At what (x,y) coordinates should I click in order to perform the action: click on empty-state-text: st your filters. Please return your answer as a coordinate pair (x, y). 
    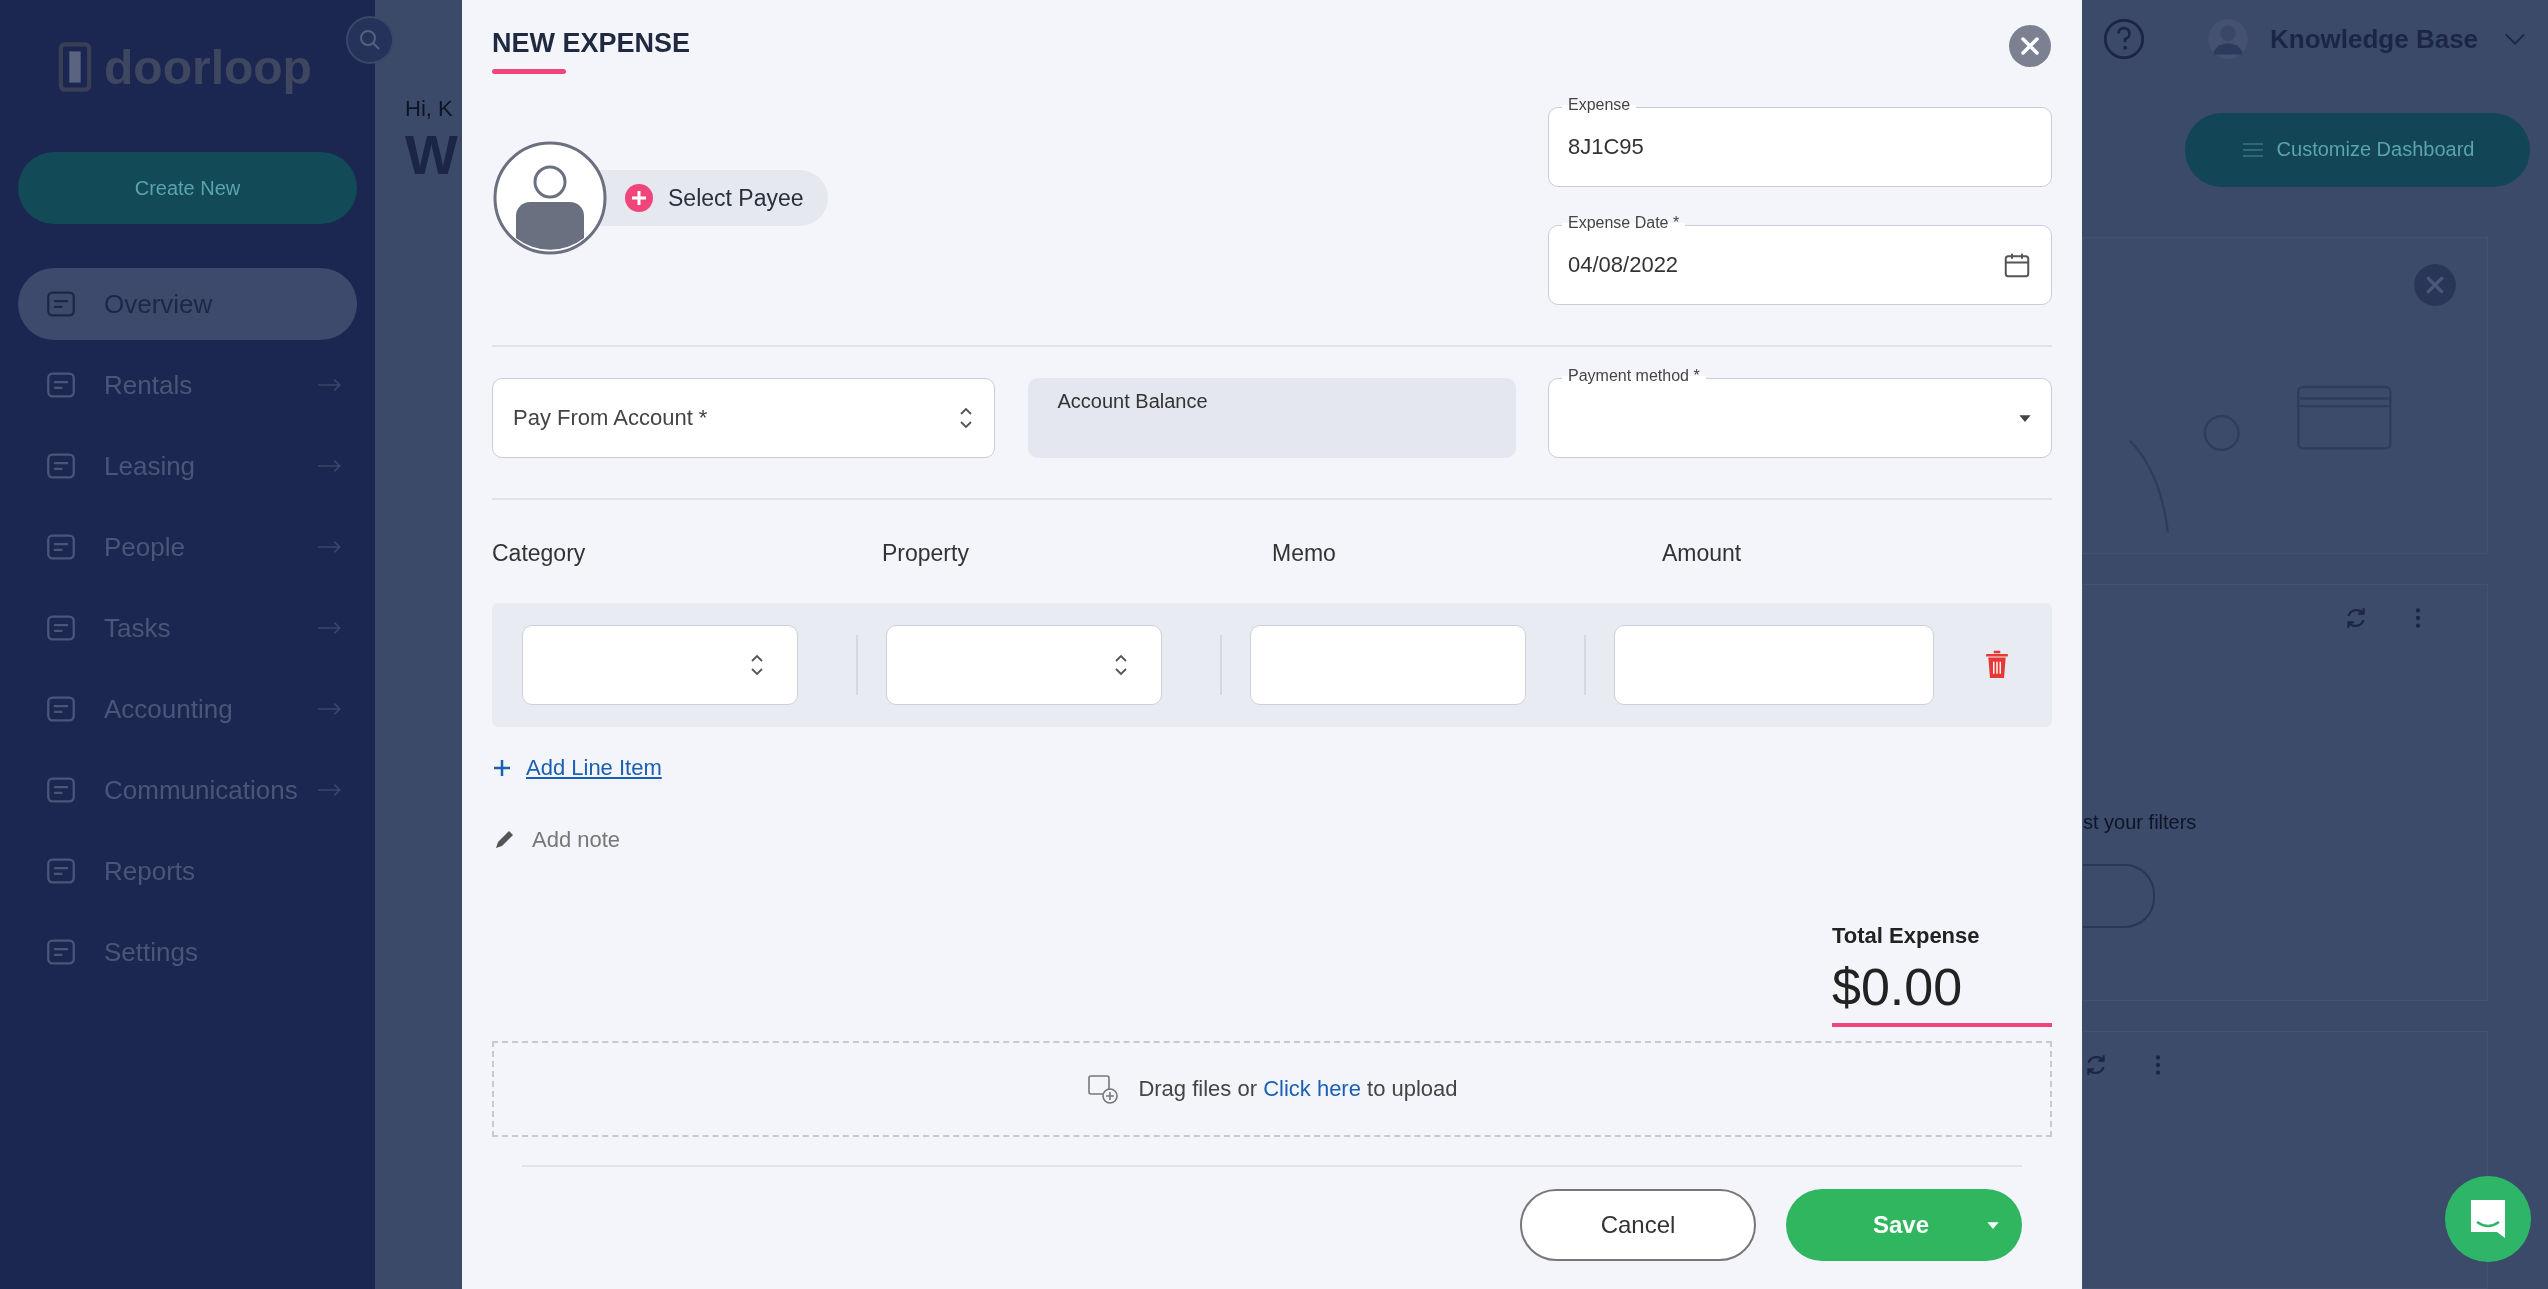
    Looking at the image, I should click on (2140, 823).